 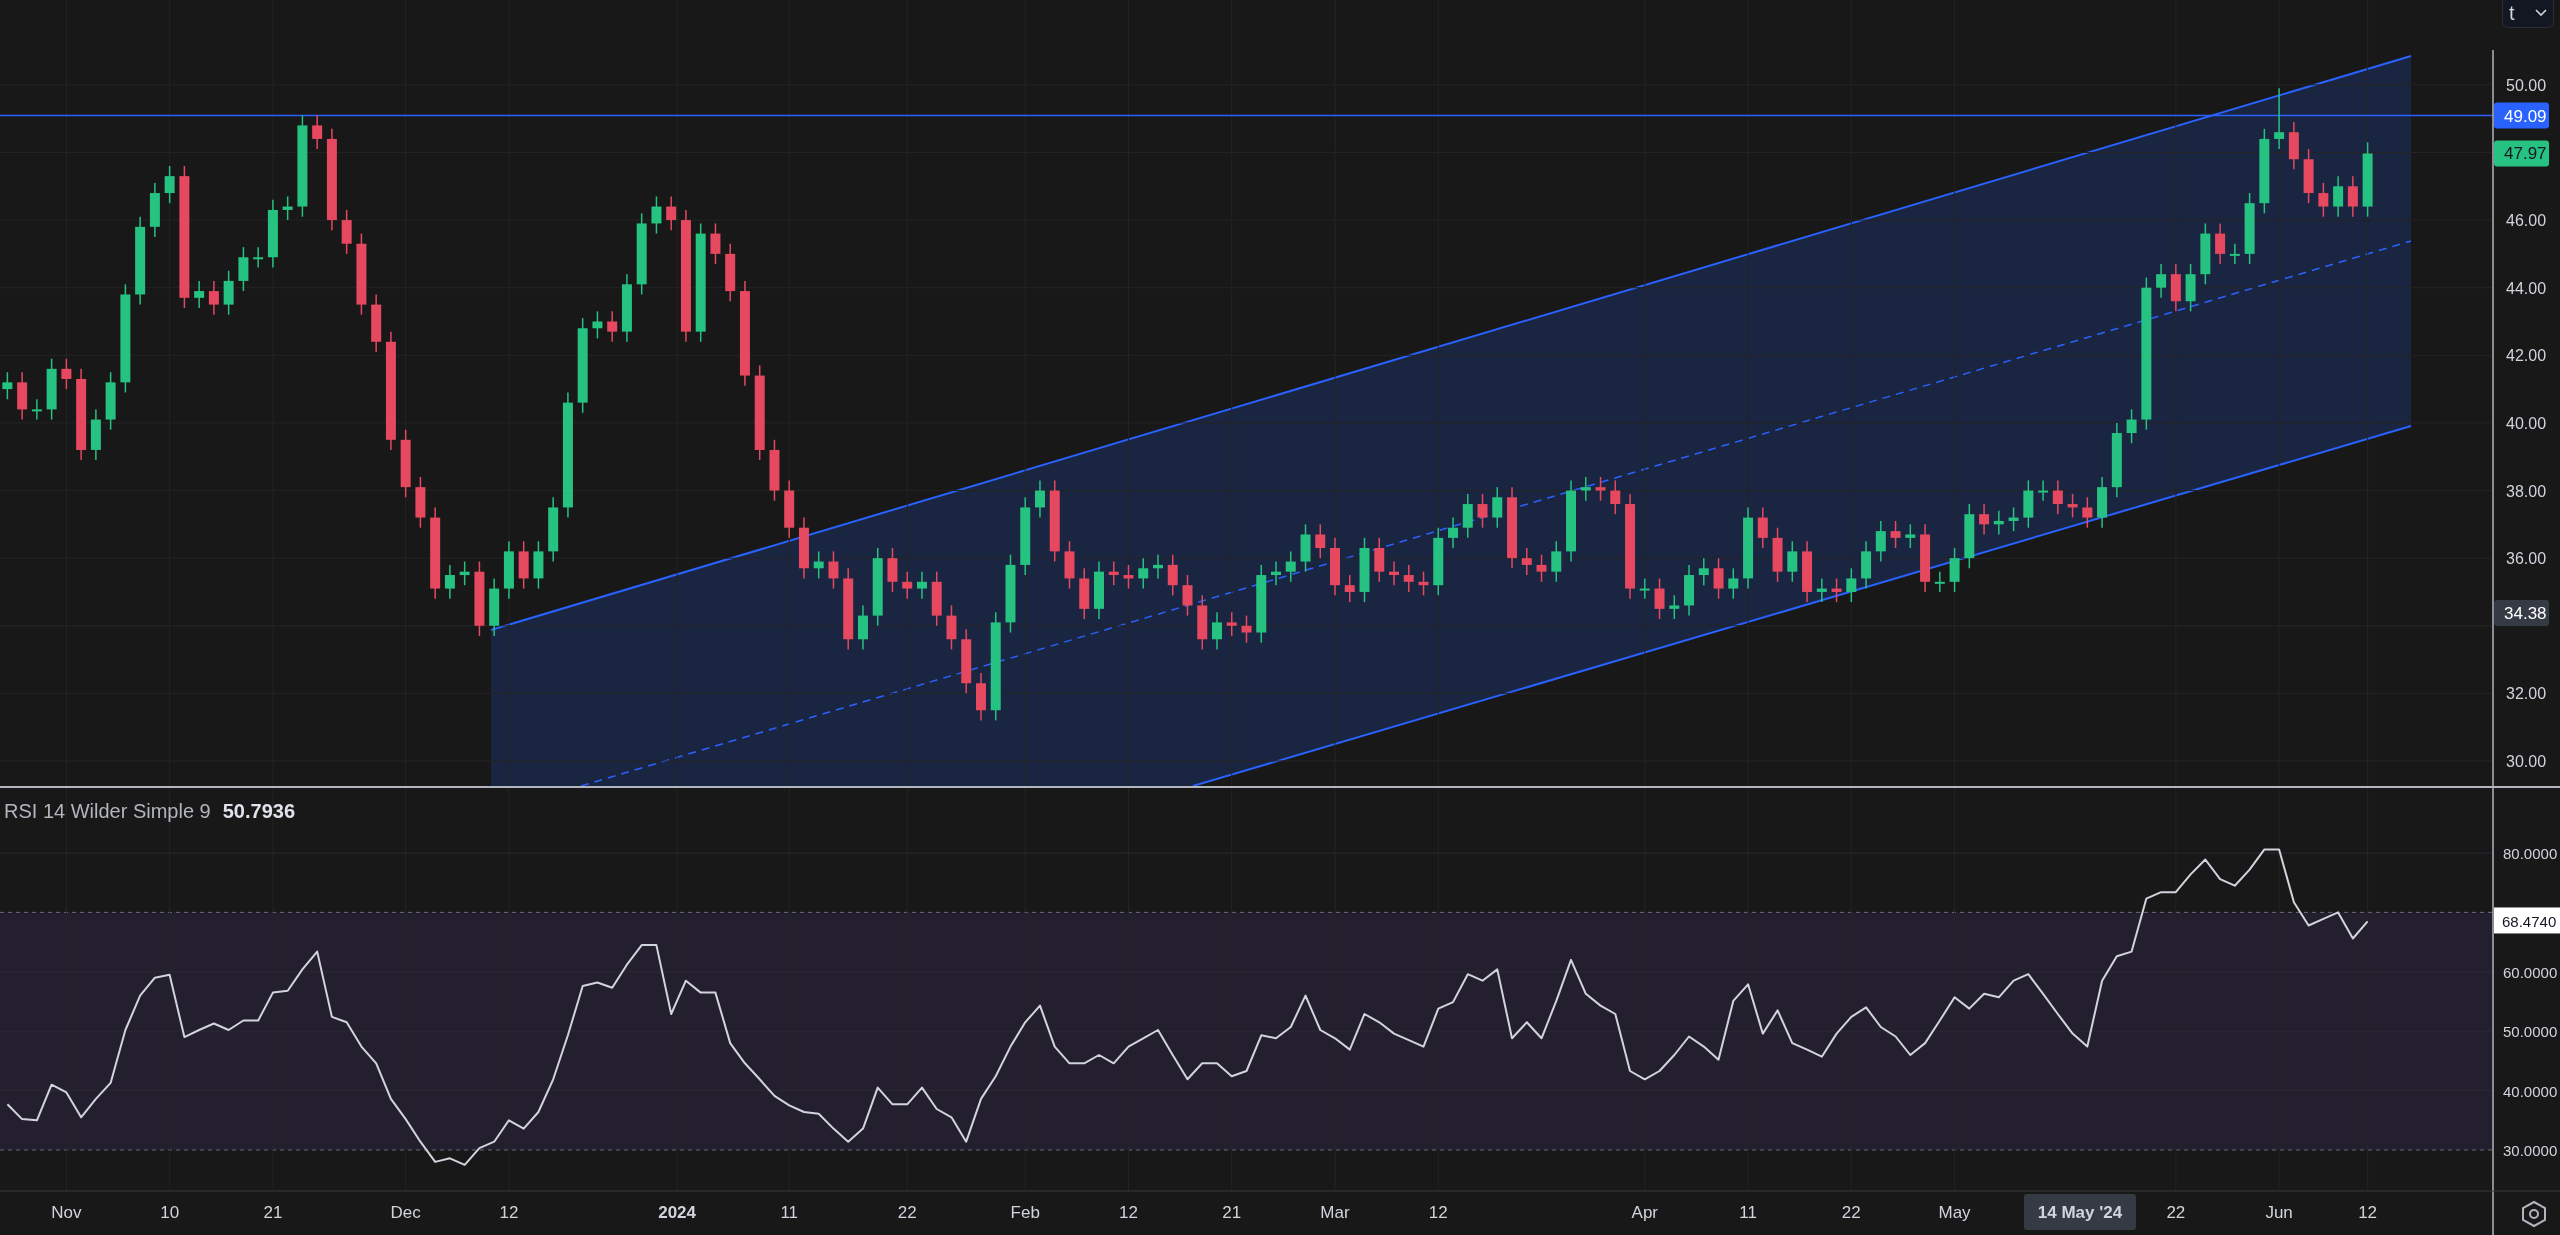 What do you see at coordinates (2530, 1032) in the screenshot?
I see `rsi-axis-label: 50.0000` at bounding box center [2530, 1032].